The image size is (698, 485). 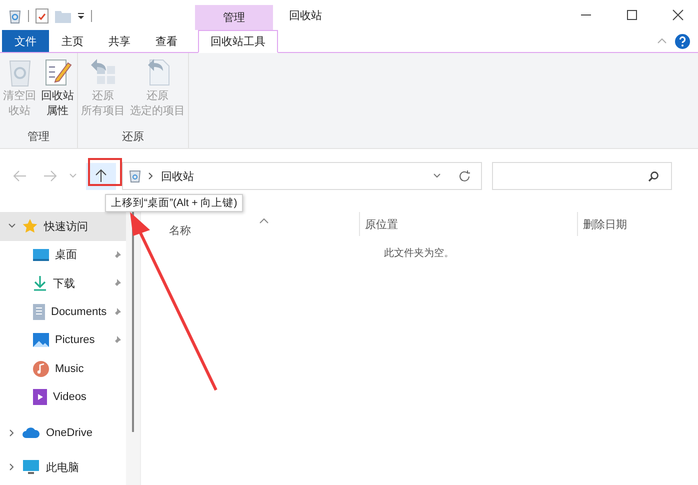 What do you see at coordinates (238, 41) in the screenshot?
I see `ribbon-tab: 回收站工具` at bounding box center [238, 41].